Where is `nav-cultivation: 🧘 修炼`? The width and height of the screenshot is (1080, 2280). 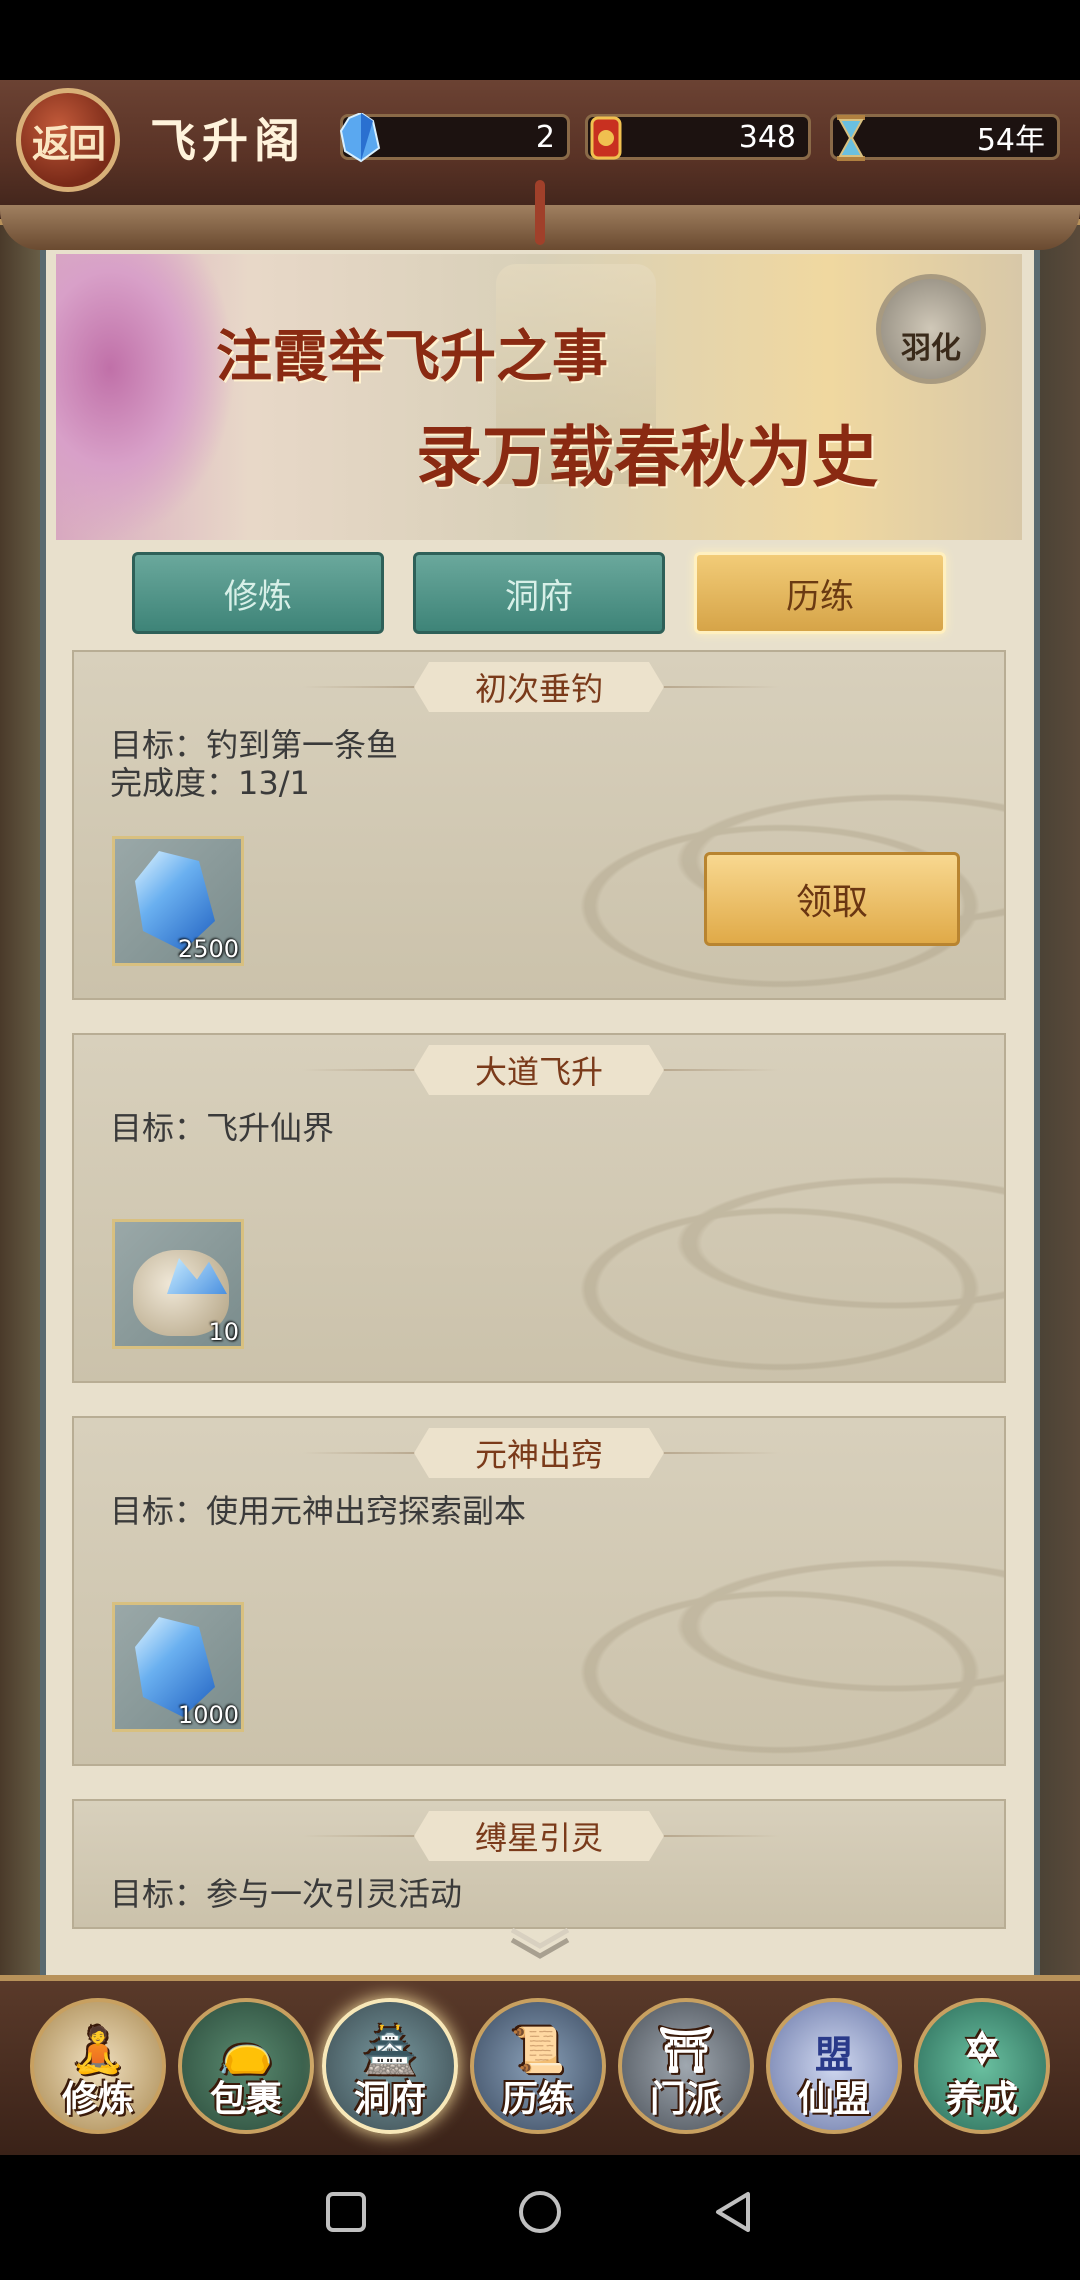 nav-cultivation: 🧘 修炼 is located at coordinates (98, 2066).